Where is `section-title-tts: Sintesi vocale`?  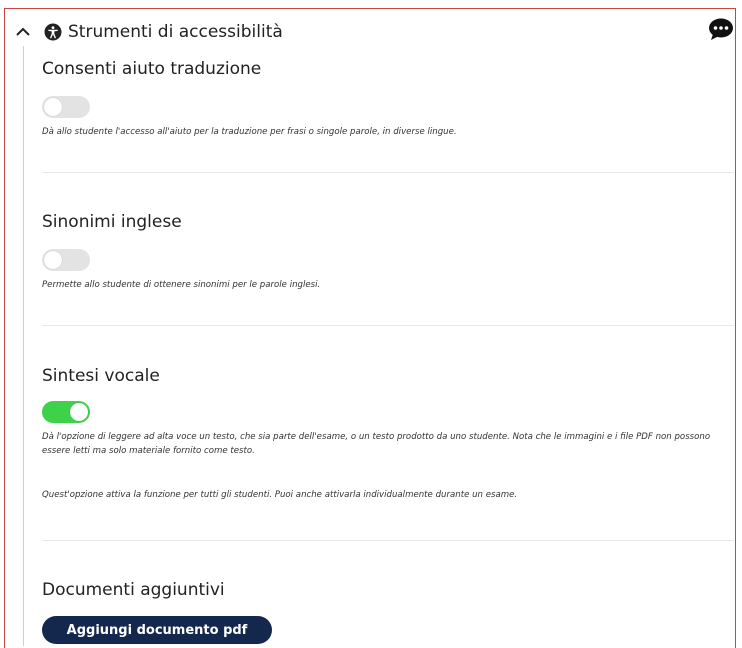 section-title-tts: Sintesi vocale is located at coordinates (101, 376).